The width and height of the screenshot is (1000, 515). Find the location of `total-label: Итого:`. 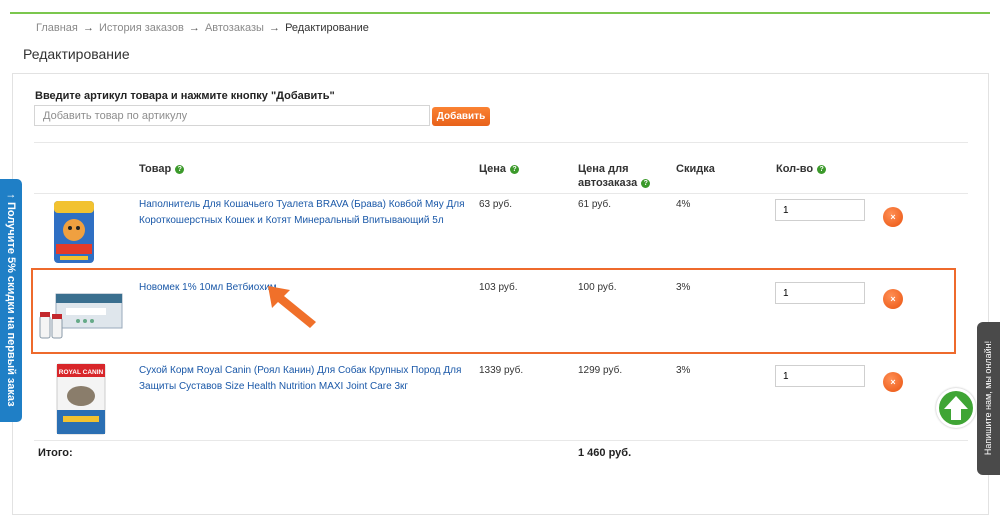

total-label: Итого: is located at coordinates (55, 453).